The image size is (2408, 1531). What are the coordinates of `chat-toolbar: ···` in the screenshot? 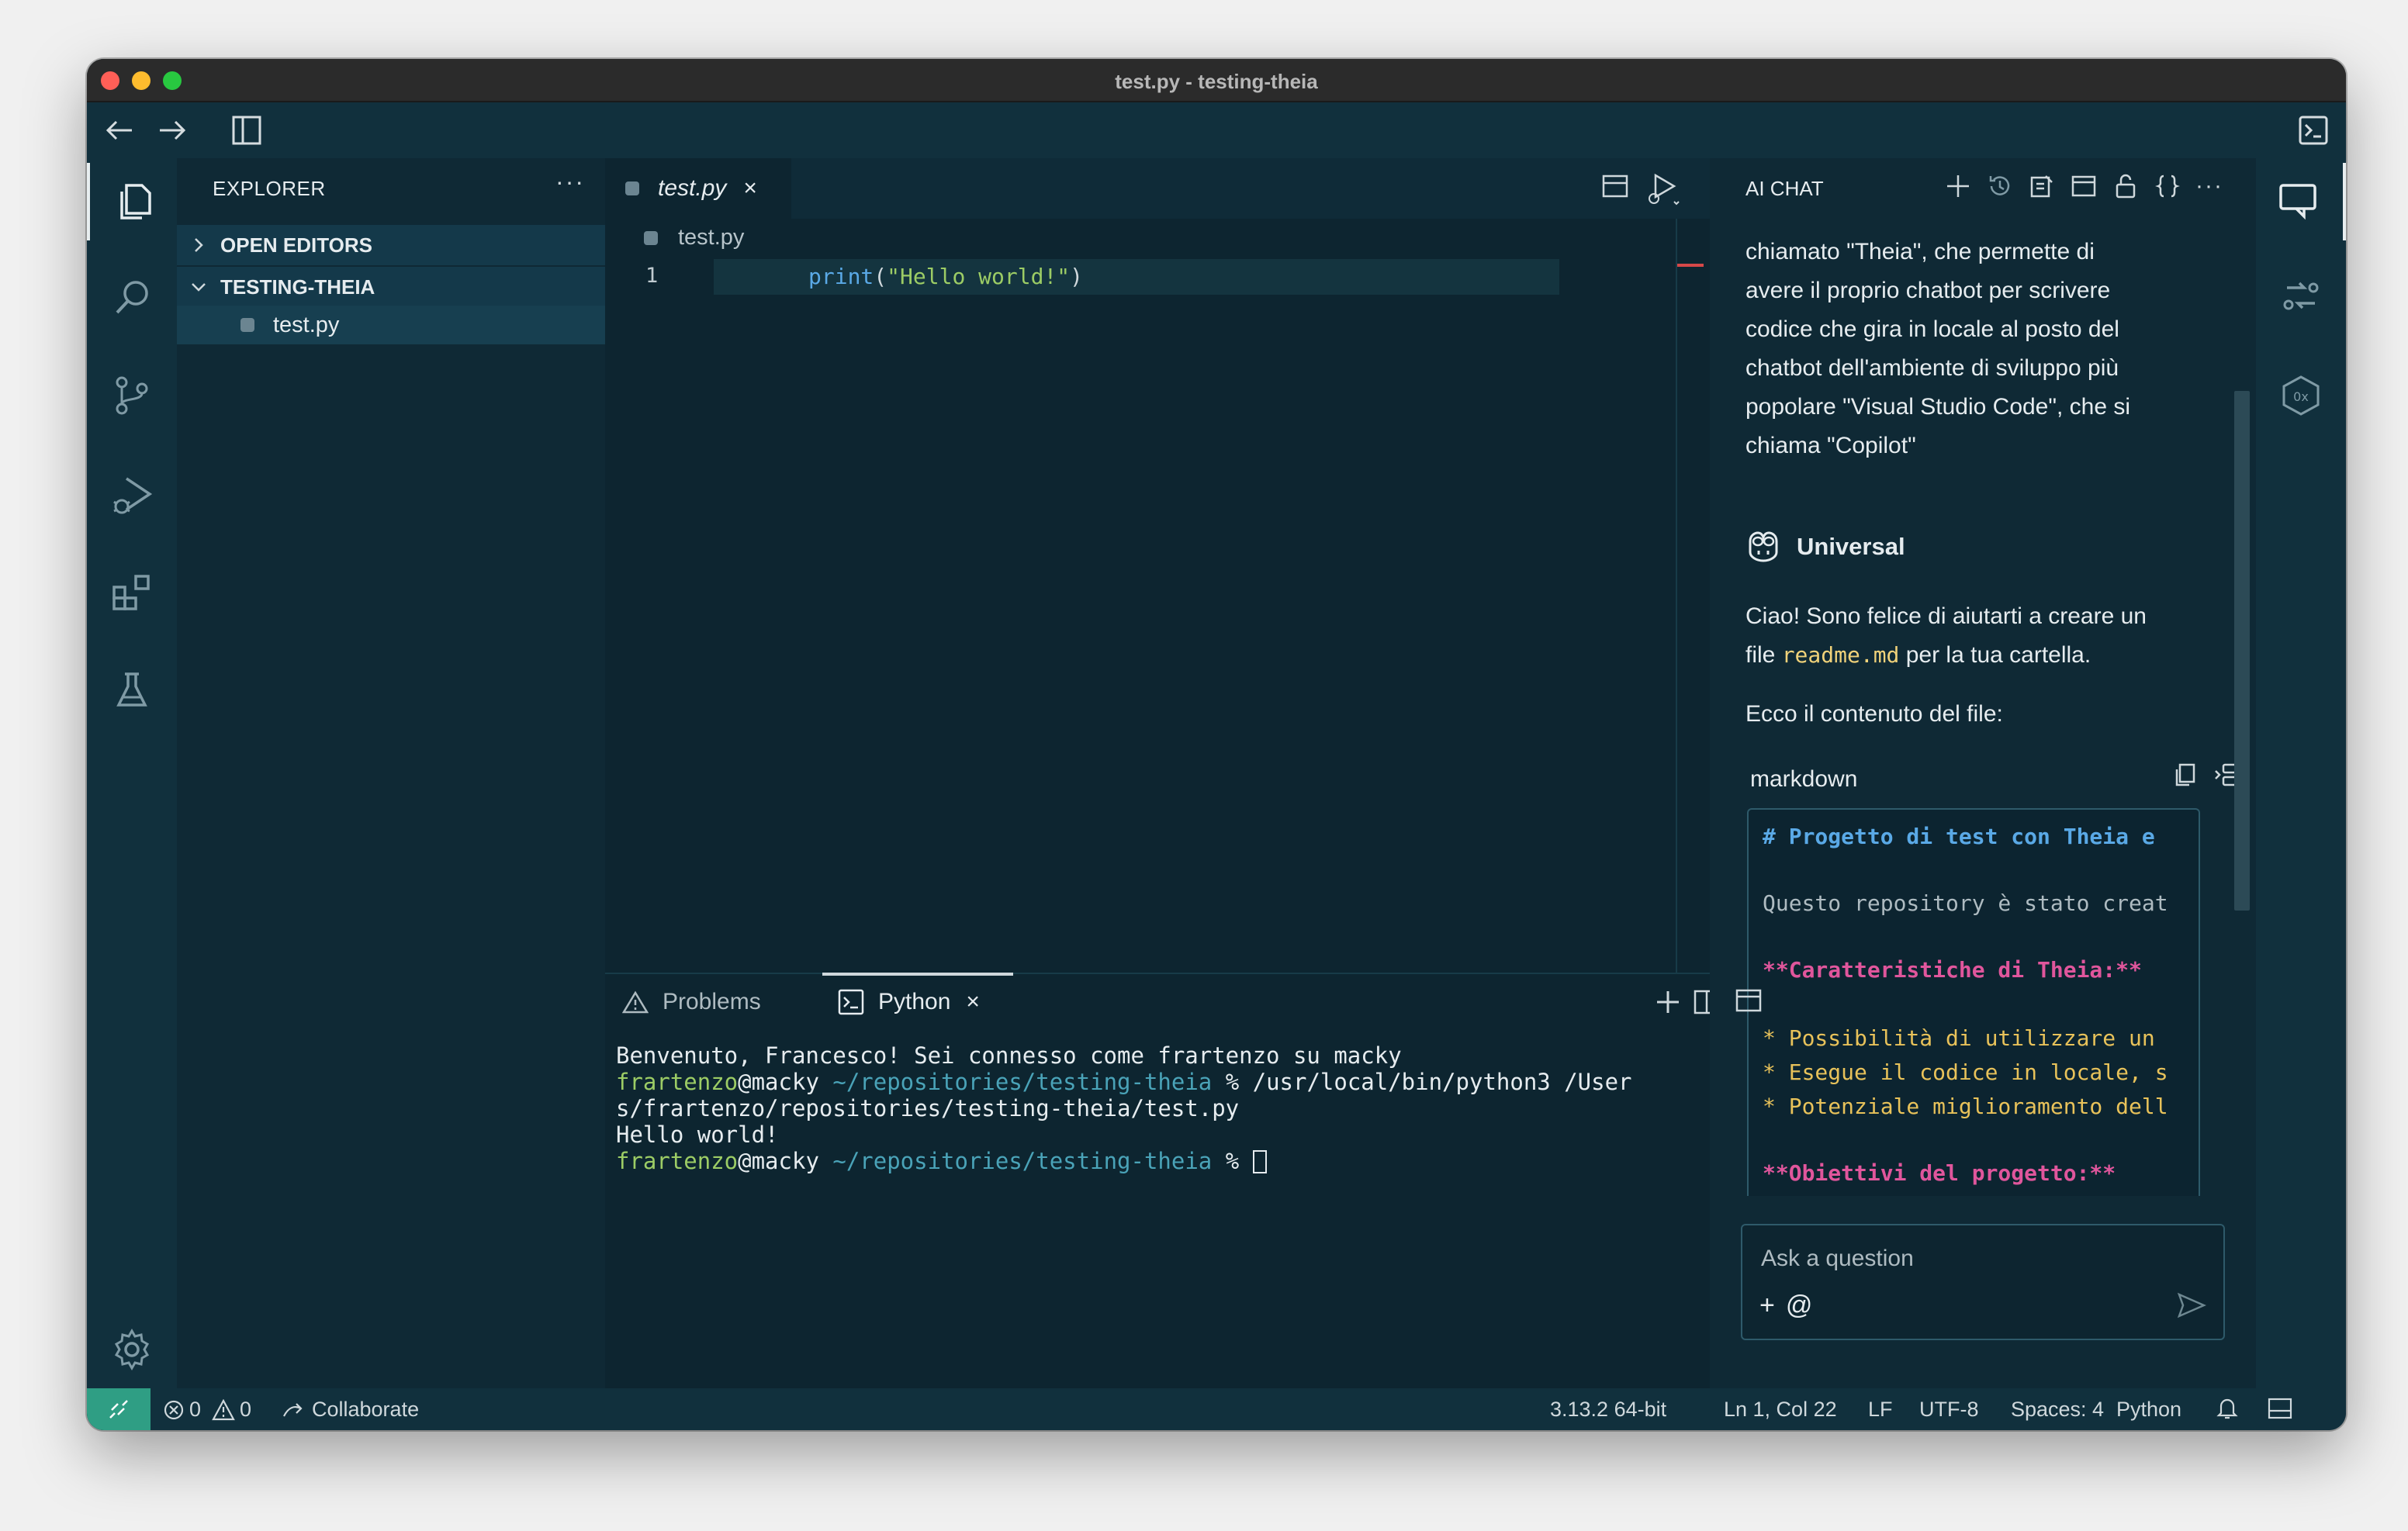 It's located at (2084, 186).